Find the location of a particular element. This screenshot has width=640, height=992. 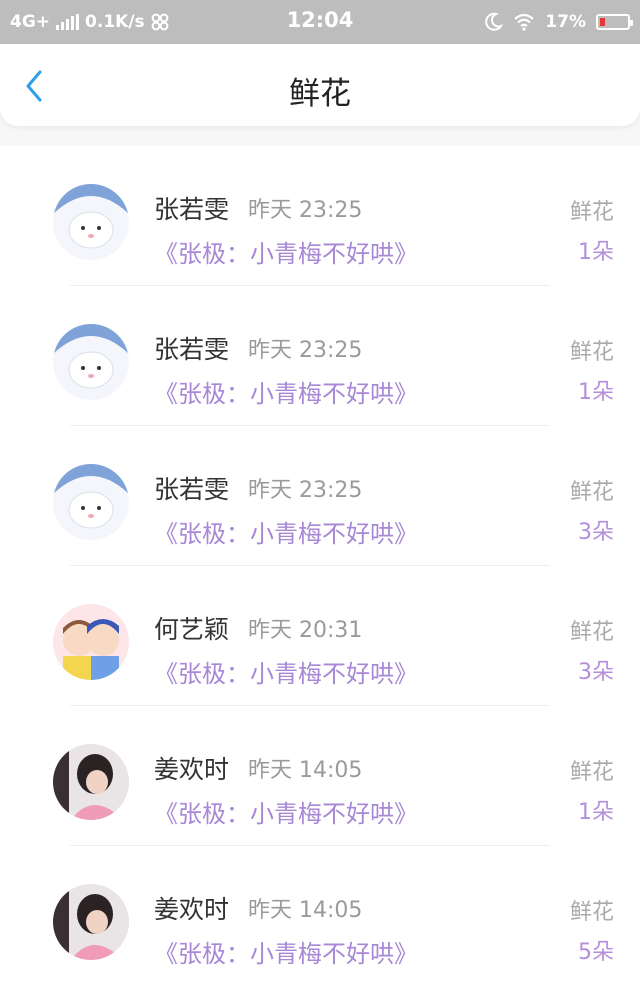

moon-icon is located at coordinates (494, 21).